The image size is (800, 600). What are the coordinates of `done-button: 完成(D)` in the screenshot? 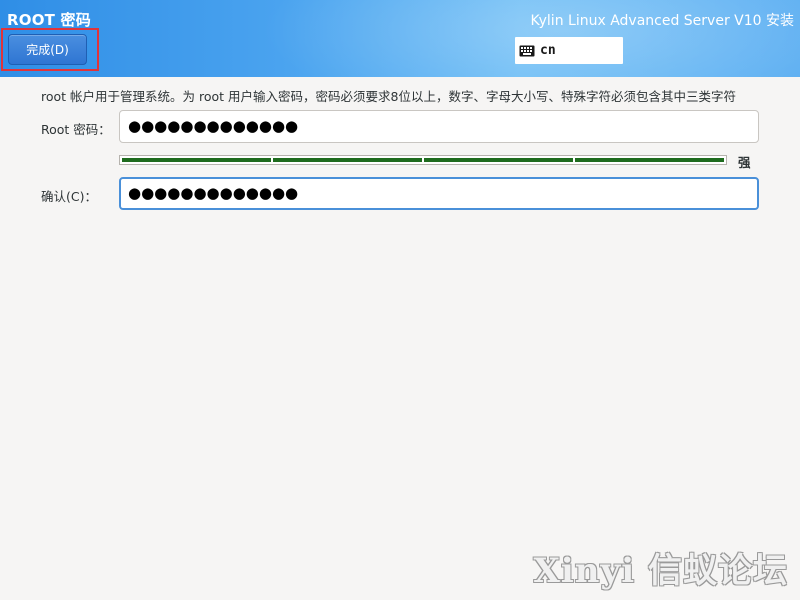 It's located at (47, 49).